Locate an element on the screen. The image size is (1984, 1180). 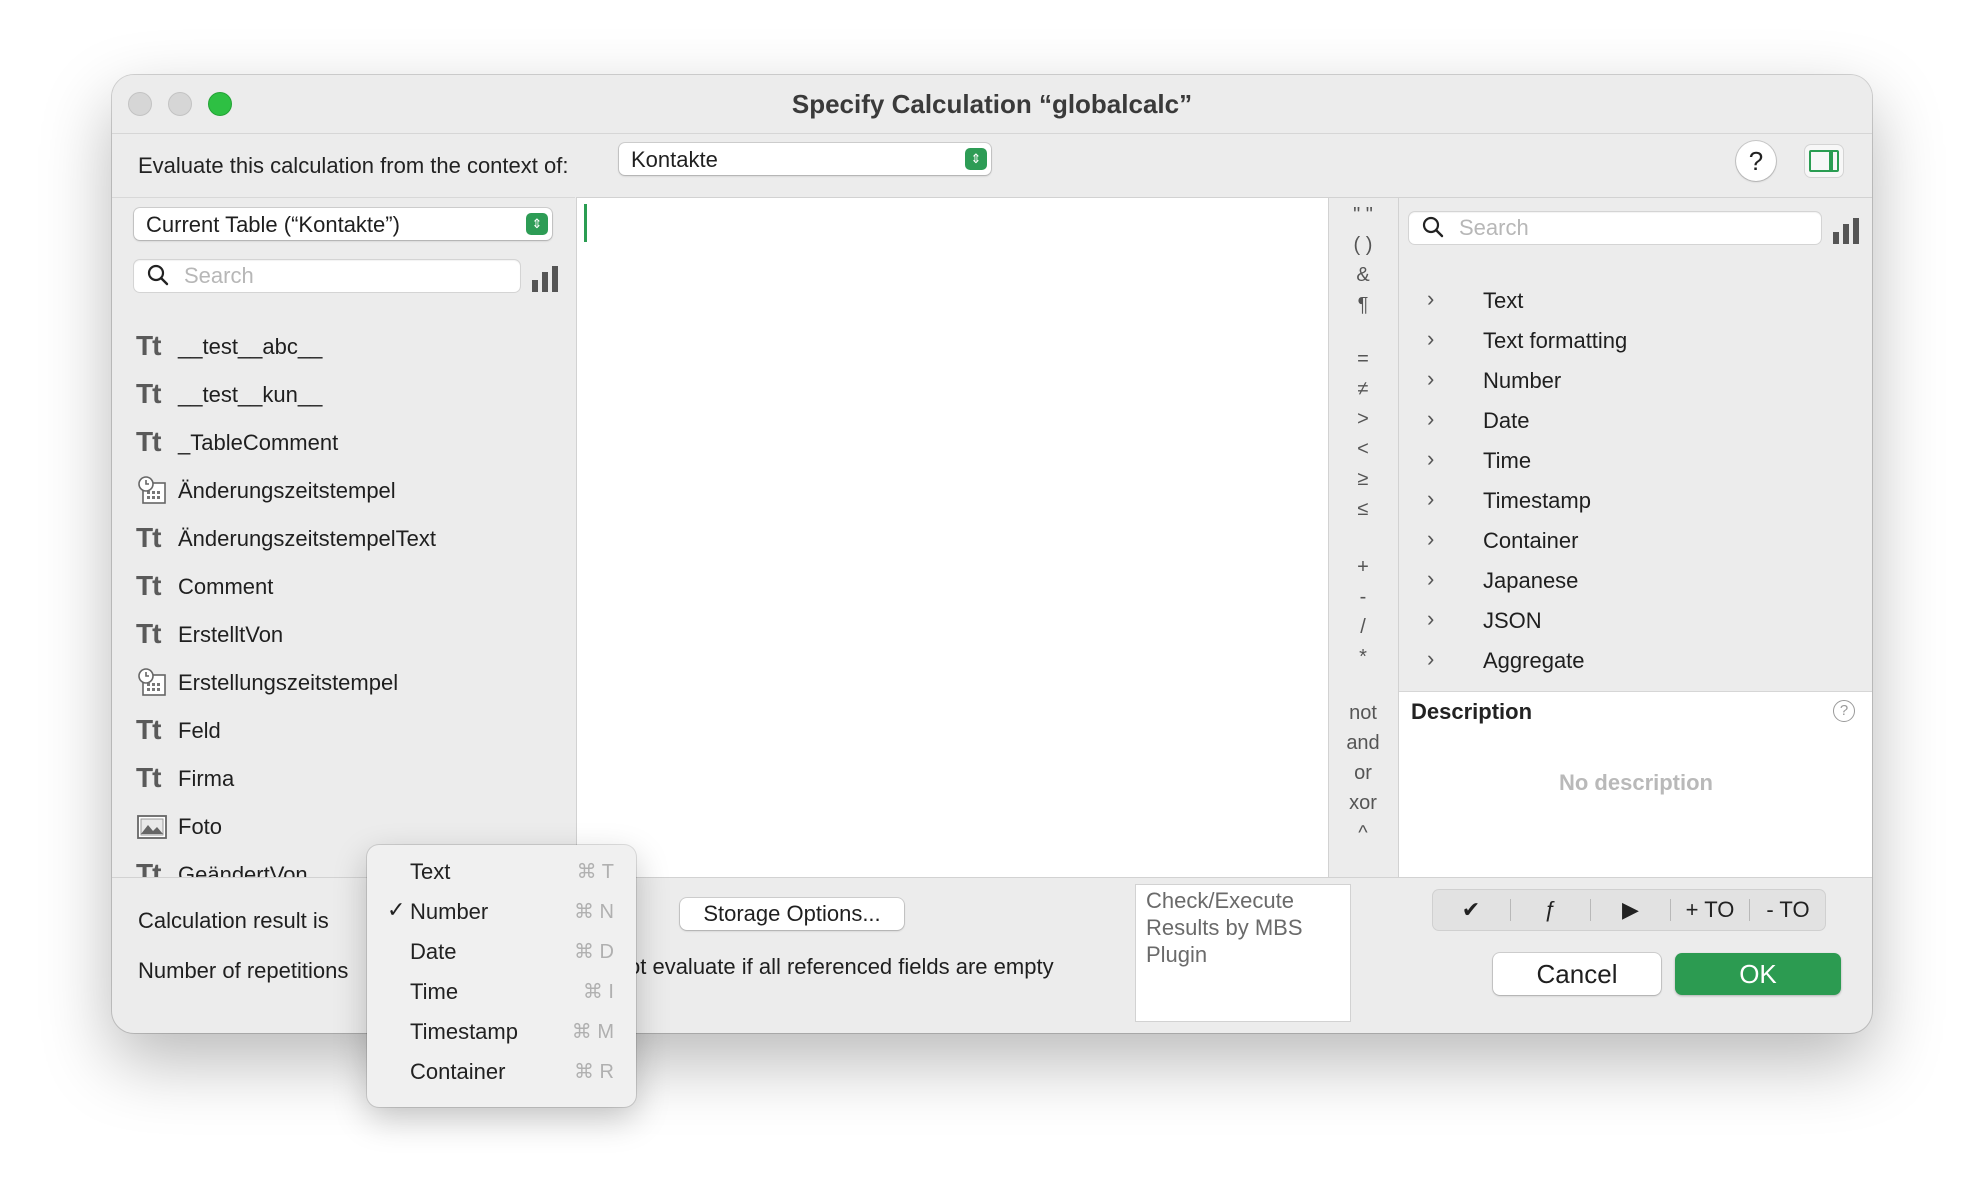
category-label: Date is located at coordinates (1506, 420).